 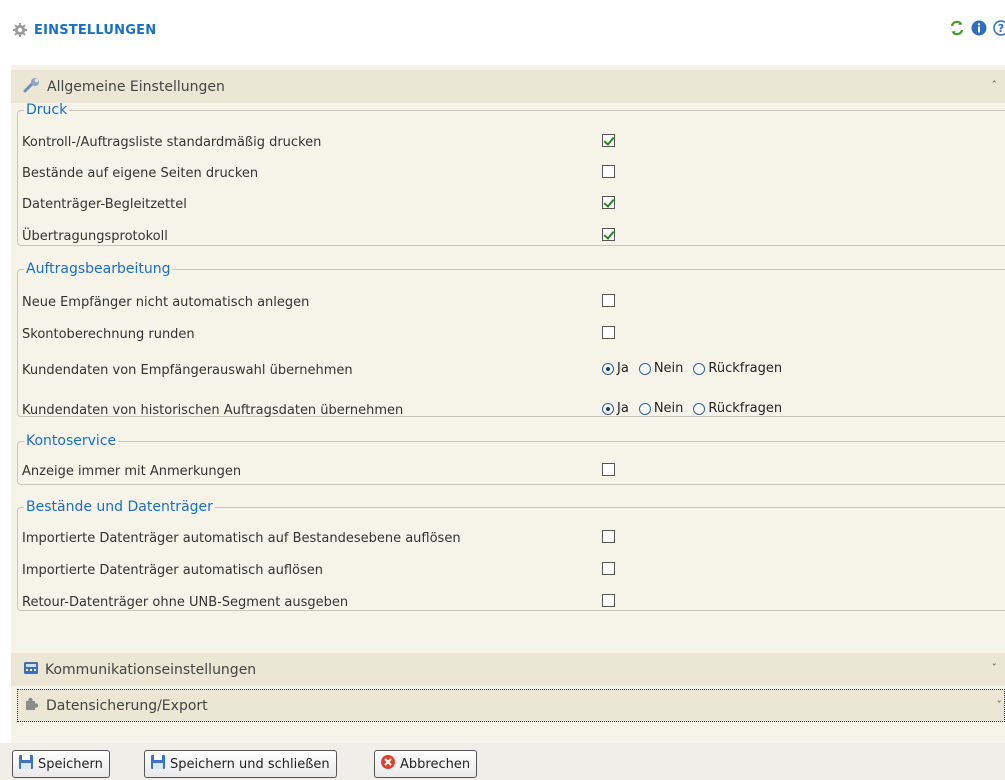 What do you see at coordinates (513, 174) in the screenshot?
I see `setting-row: Bestände auf eigene Seiten drucken` at bounding box center [513, 174].